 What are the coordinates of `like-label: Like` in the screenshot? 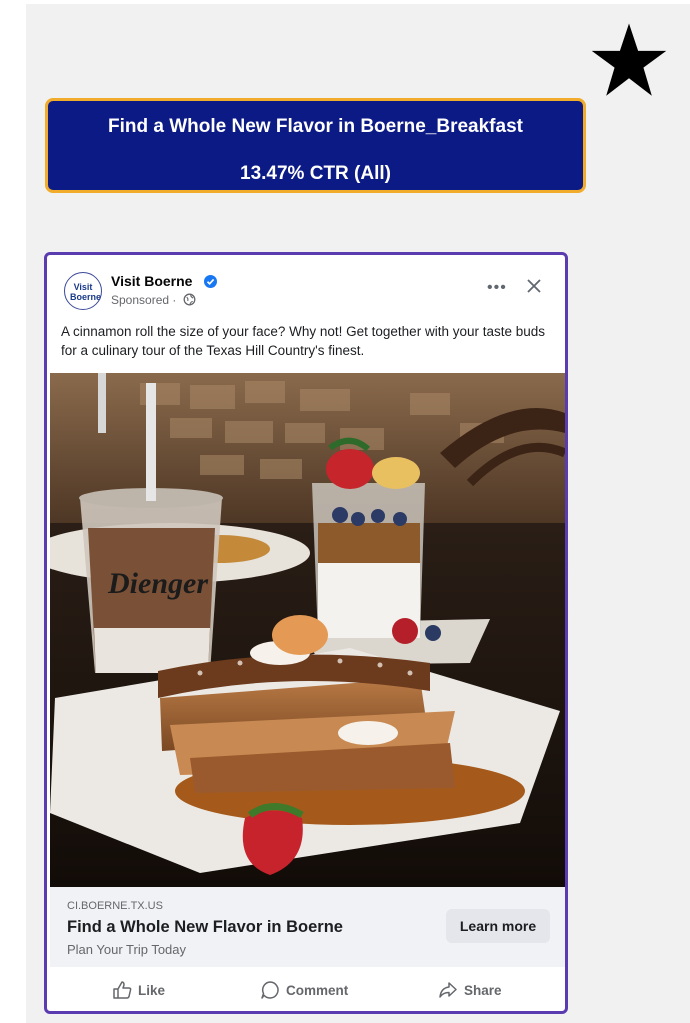 It's located at (152, 990).